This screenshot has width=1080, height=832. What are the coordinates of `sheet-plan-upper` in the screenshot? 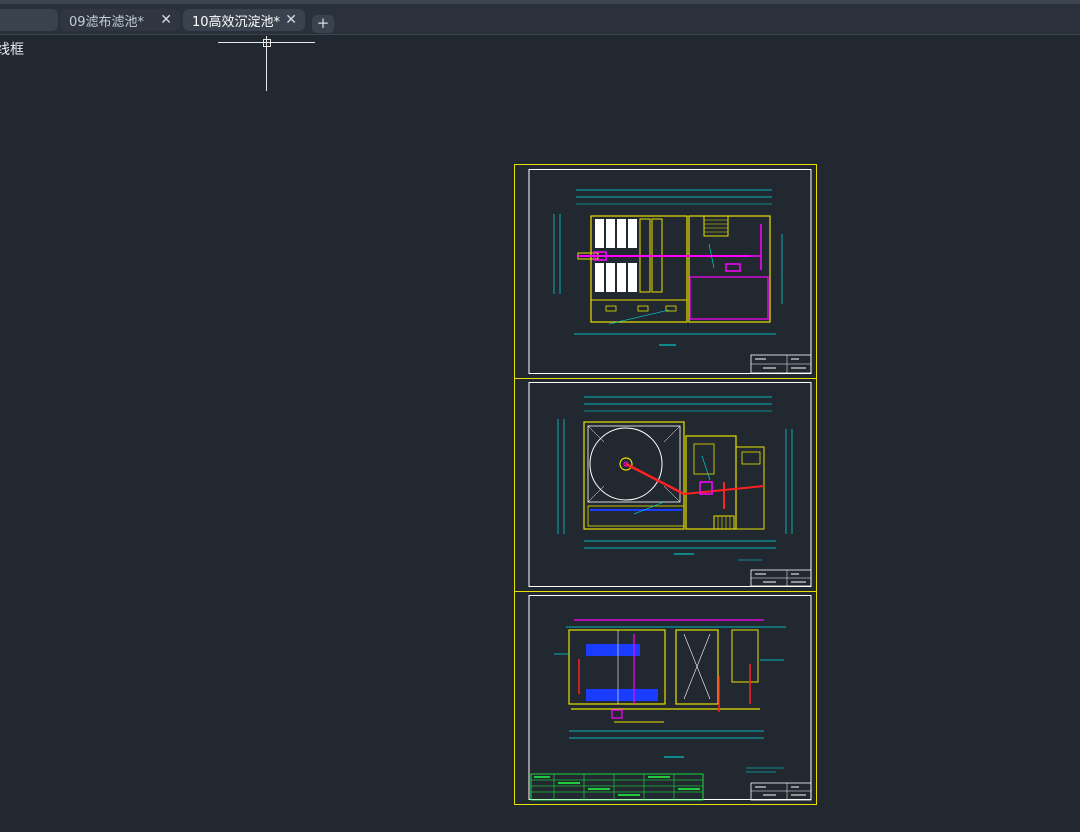 It's located at (670, 271).